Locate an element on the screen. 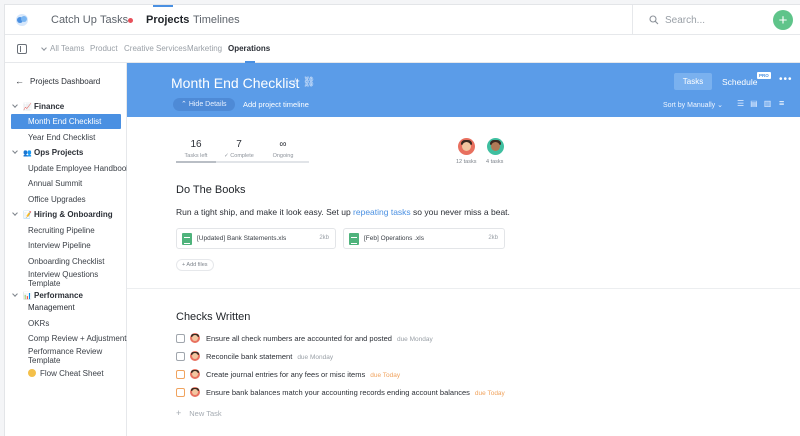 Image resolution: width=800 pixels, height=436 pixels. sidebar-item-performance-review: Performance Review is located at coordinates (65, 351).